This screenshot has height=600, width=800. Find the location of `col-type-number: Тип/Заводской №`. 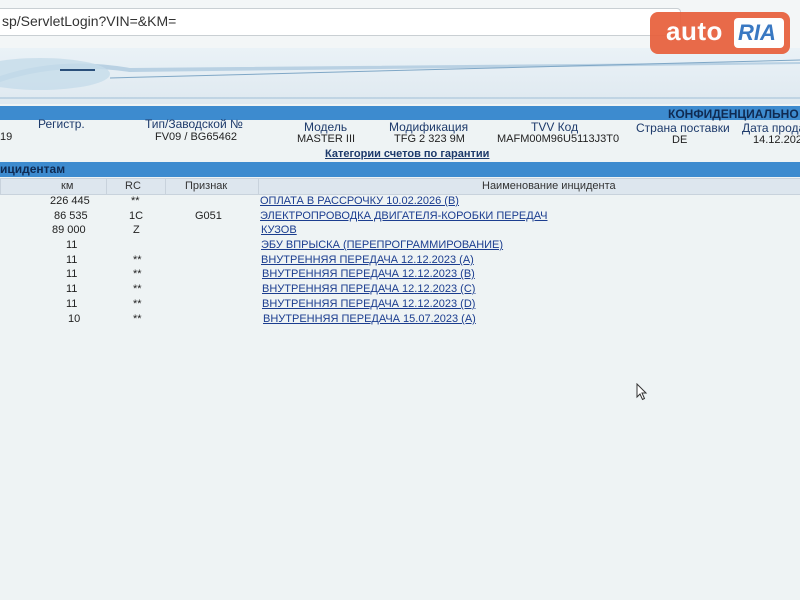

col-type-number: Тип/Заводской № is located at coordinates (194, 124).